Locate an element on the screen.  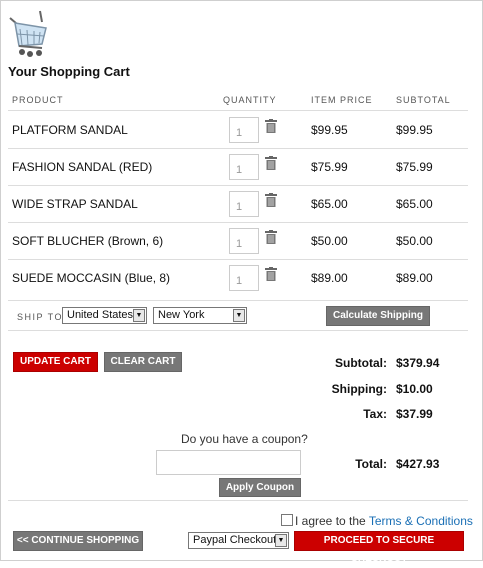
clear-cart-button: CLEAR CART is located at coordinates (143, 362).